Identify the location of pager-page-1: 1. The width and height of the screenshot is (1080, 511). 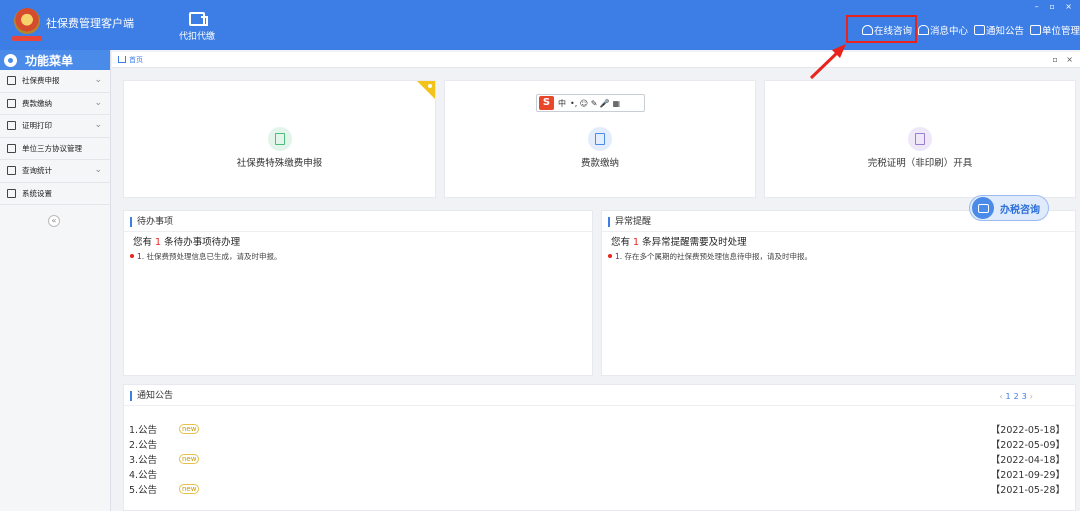
(1008, 396).